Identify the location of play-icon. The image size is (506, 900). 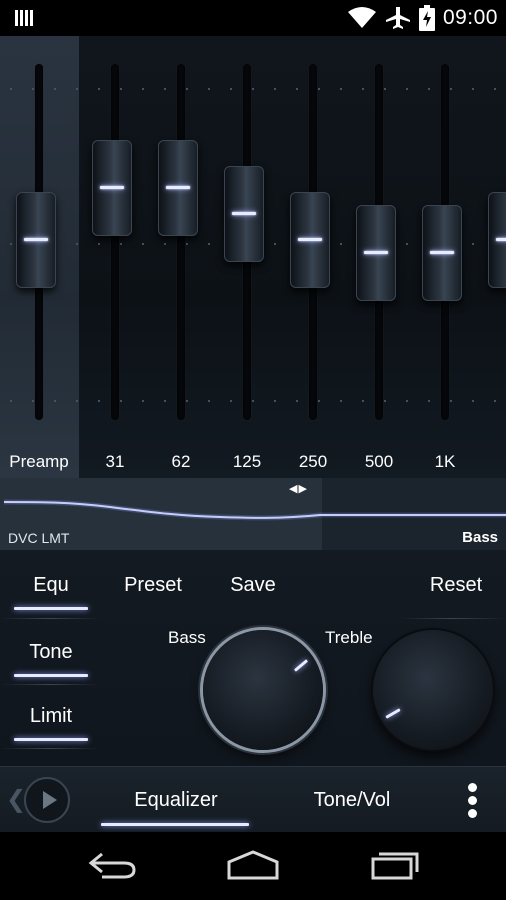
(47, 800).